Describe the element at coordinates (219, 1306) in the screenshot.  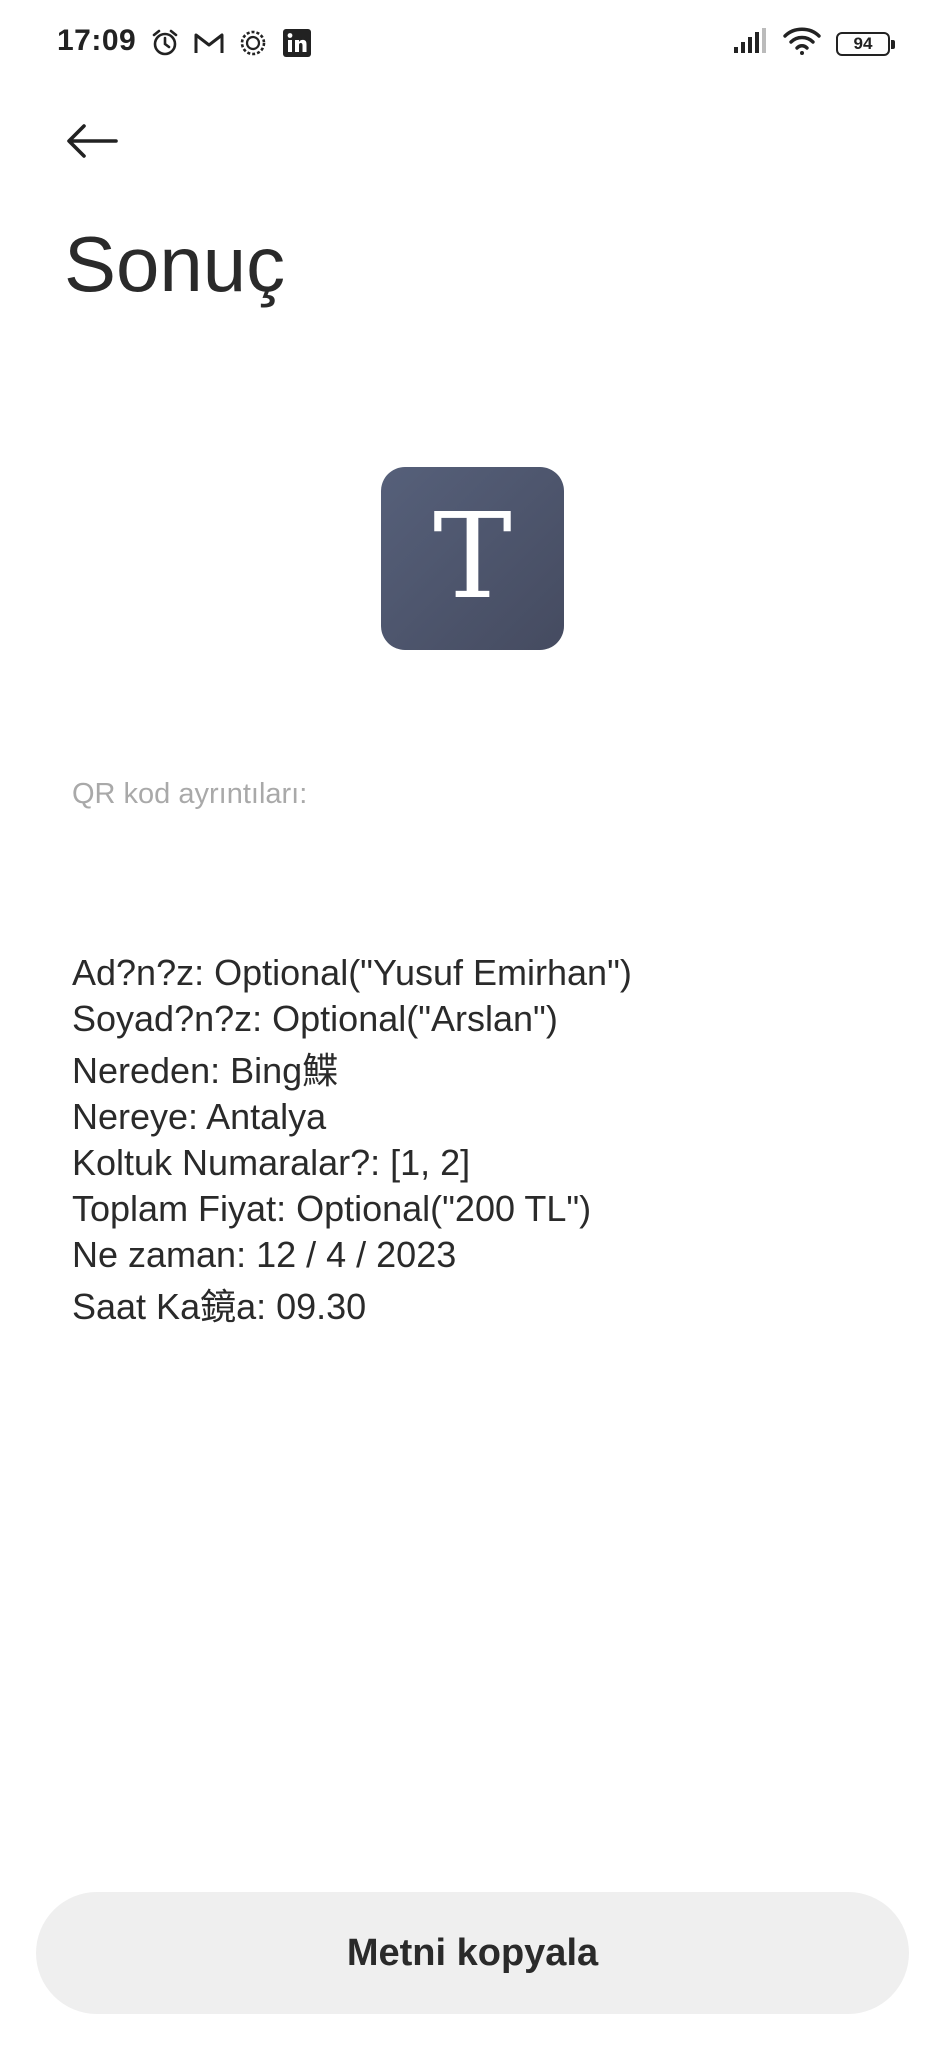
I see `detail-line: Saat Ka鏡a: 09.30` at that location.